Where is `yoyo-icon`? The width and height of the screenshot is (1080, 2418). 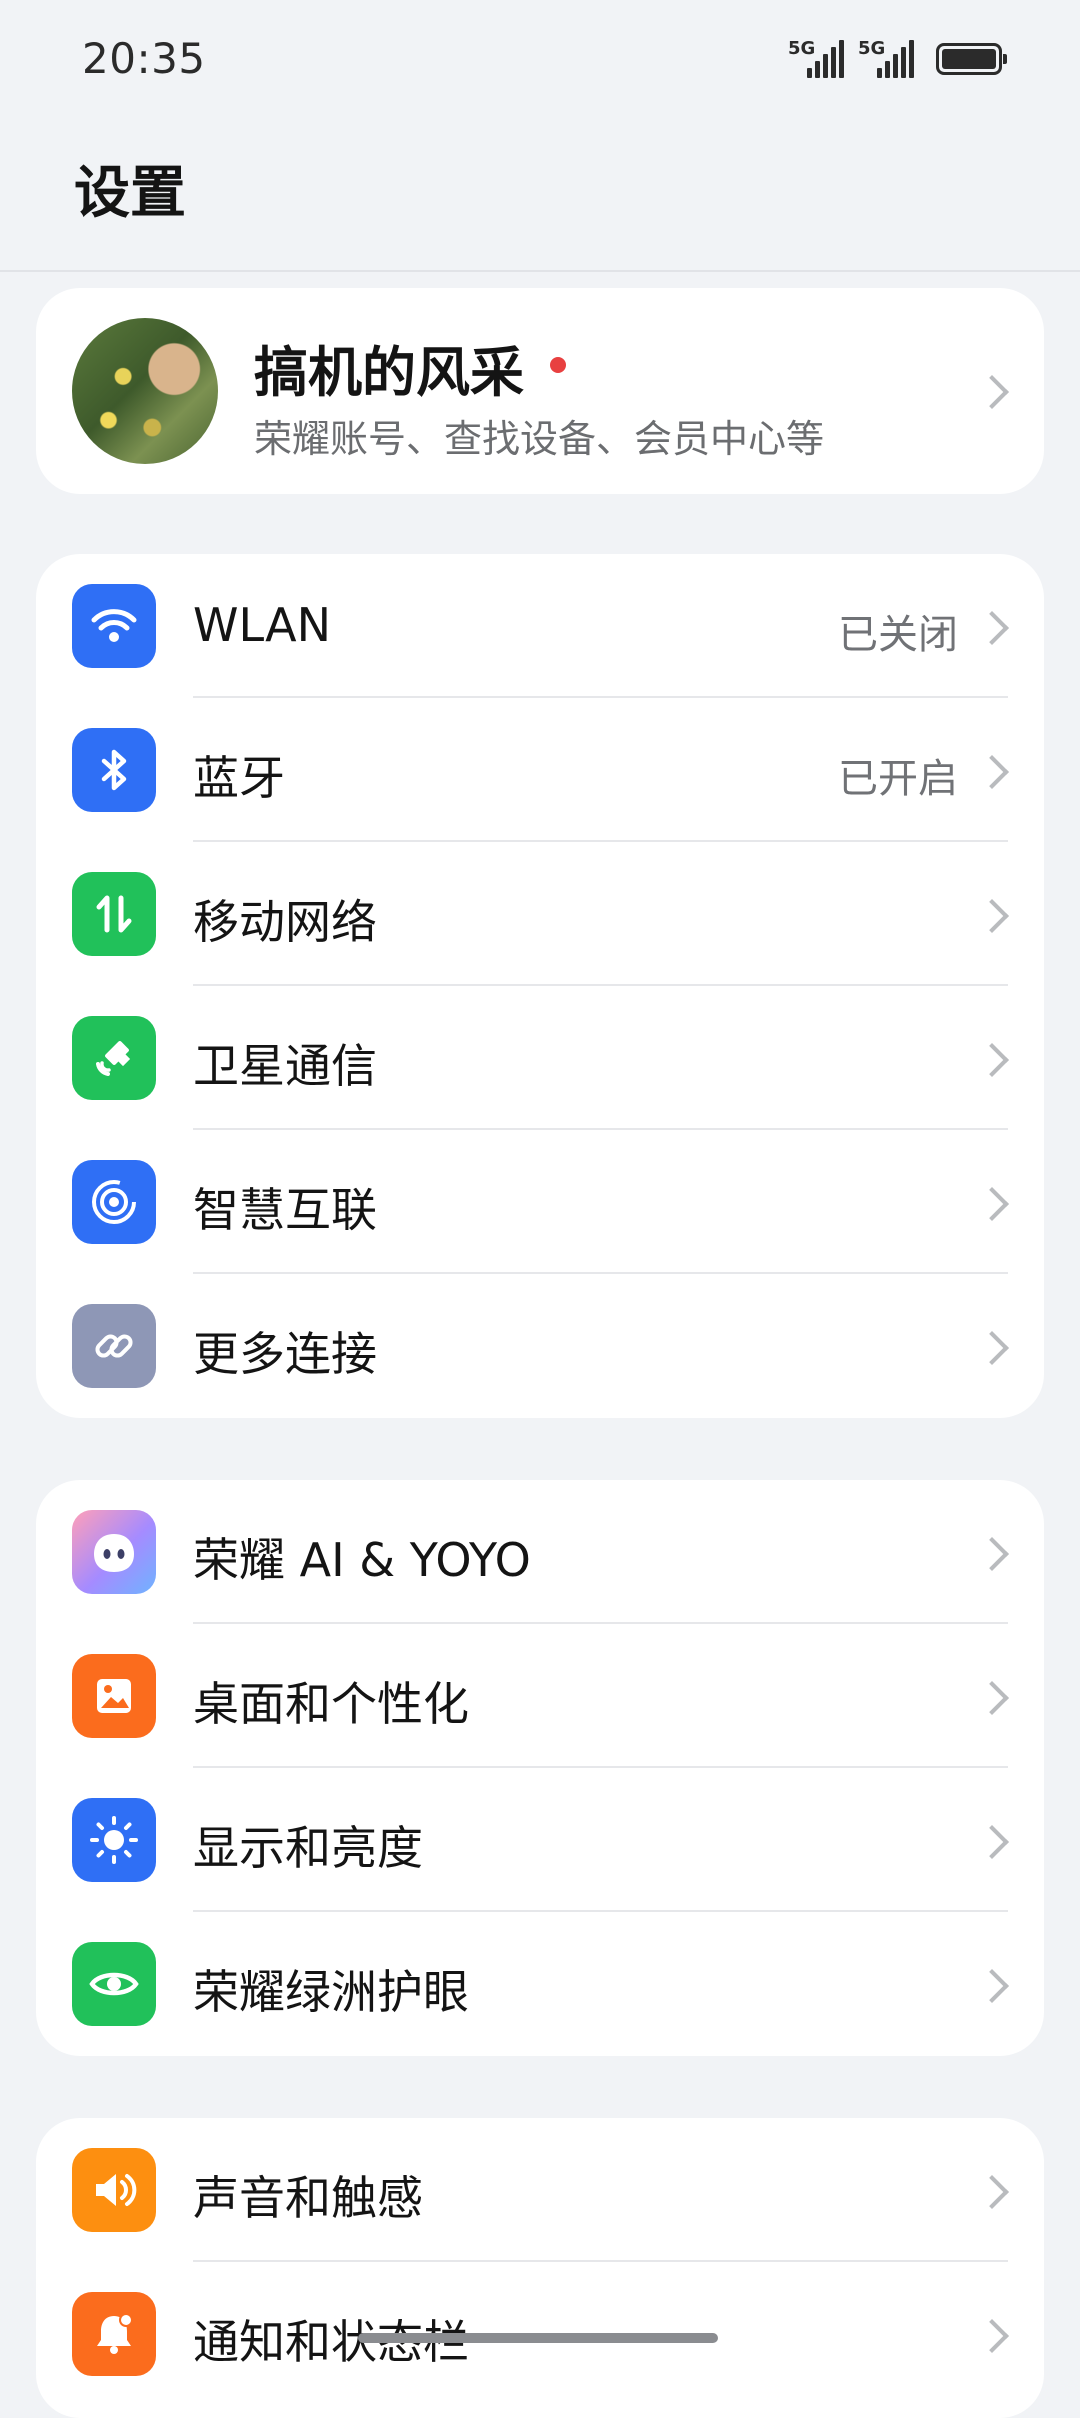
yoyo-icon is located at coordinates (114, 1552).